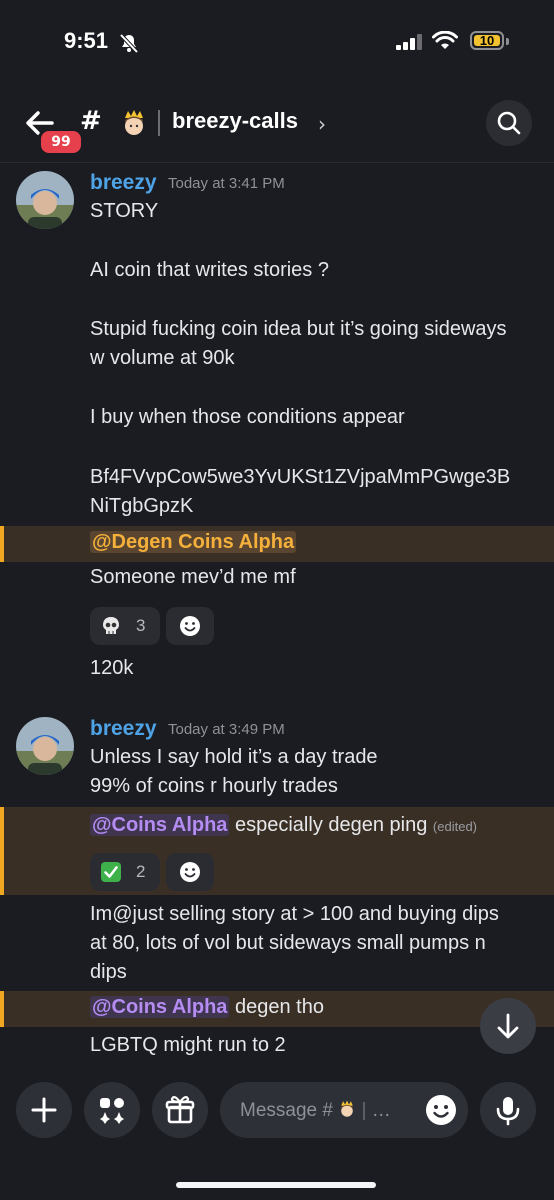  Describe the element at coordinates (277, 43) in the screenshot. I see `status-bar: 9:51 10` at that location.